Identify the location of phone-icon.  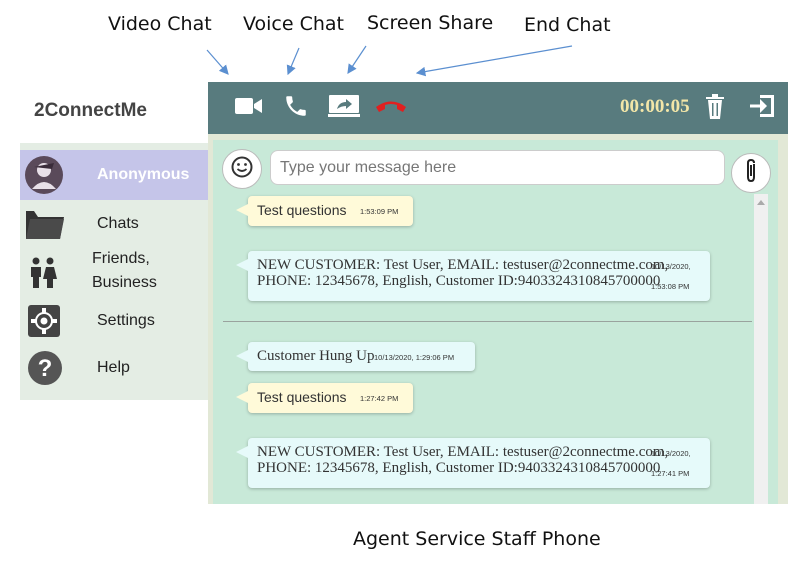
(296, 108).